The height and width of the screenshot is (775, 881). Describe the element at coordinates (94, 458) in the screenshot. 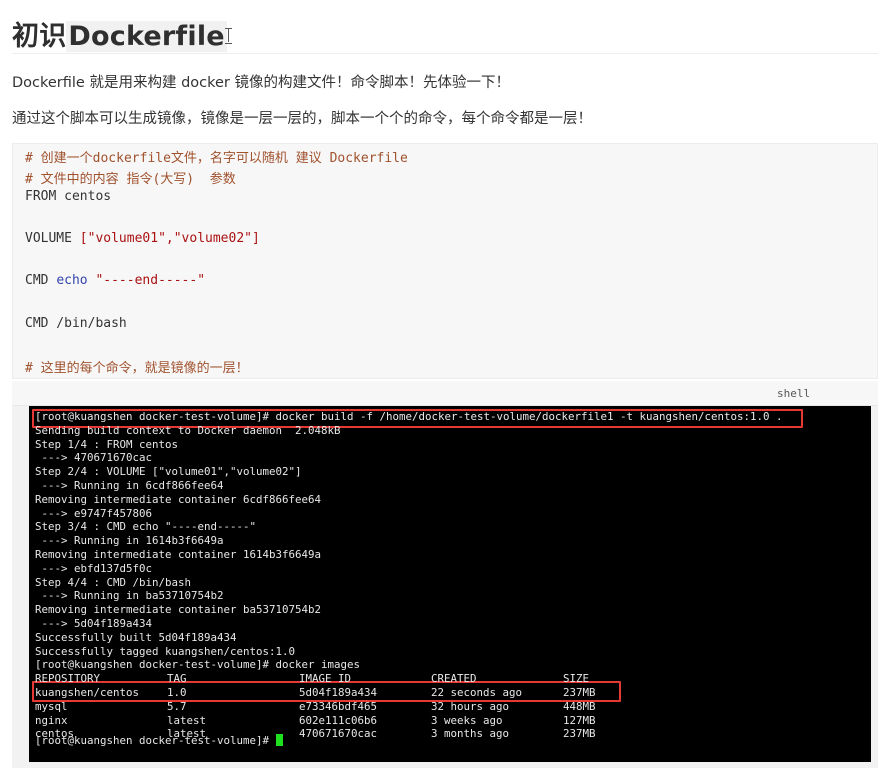

I see `terminal-line: ---> 470671670cac` at that location.